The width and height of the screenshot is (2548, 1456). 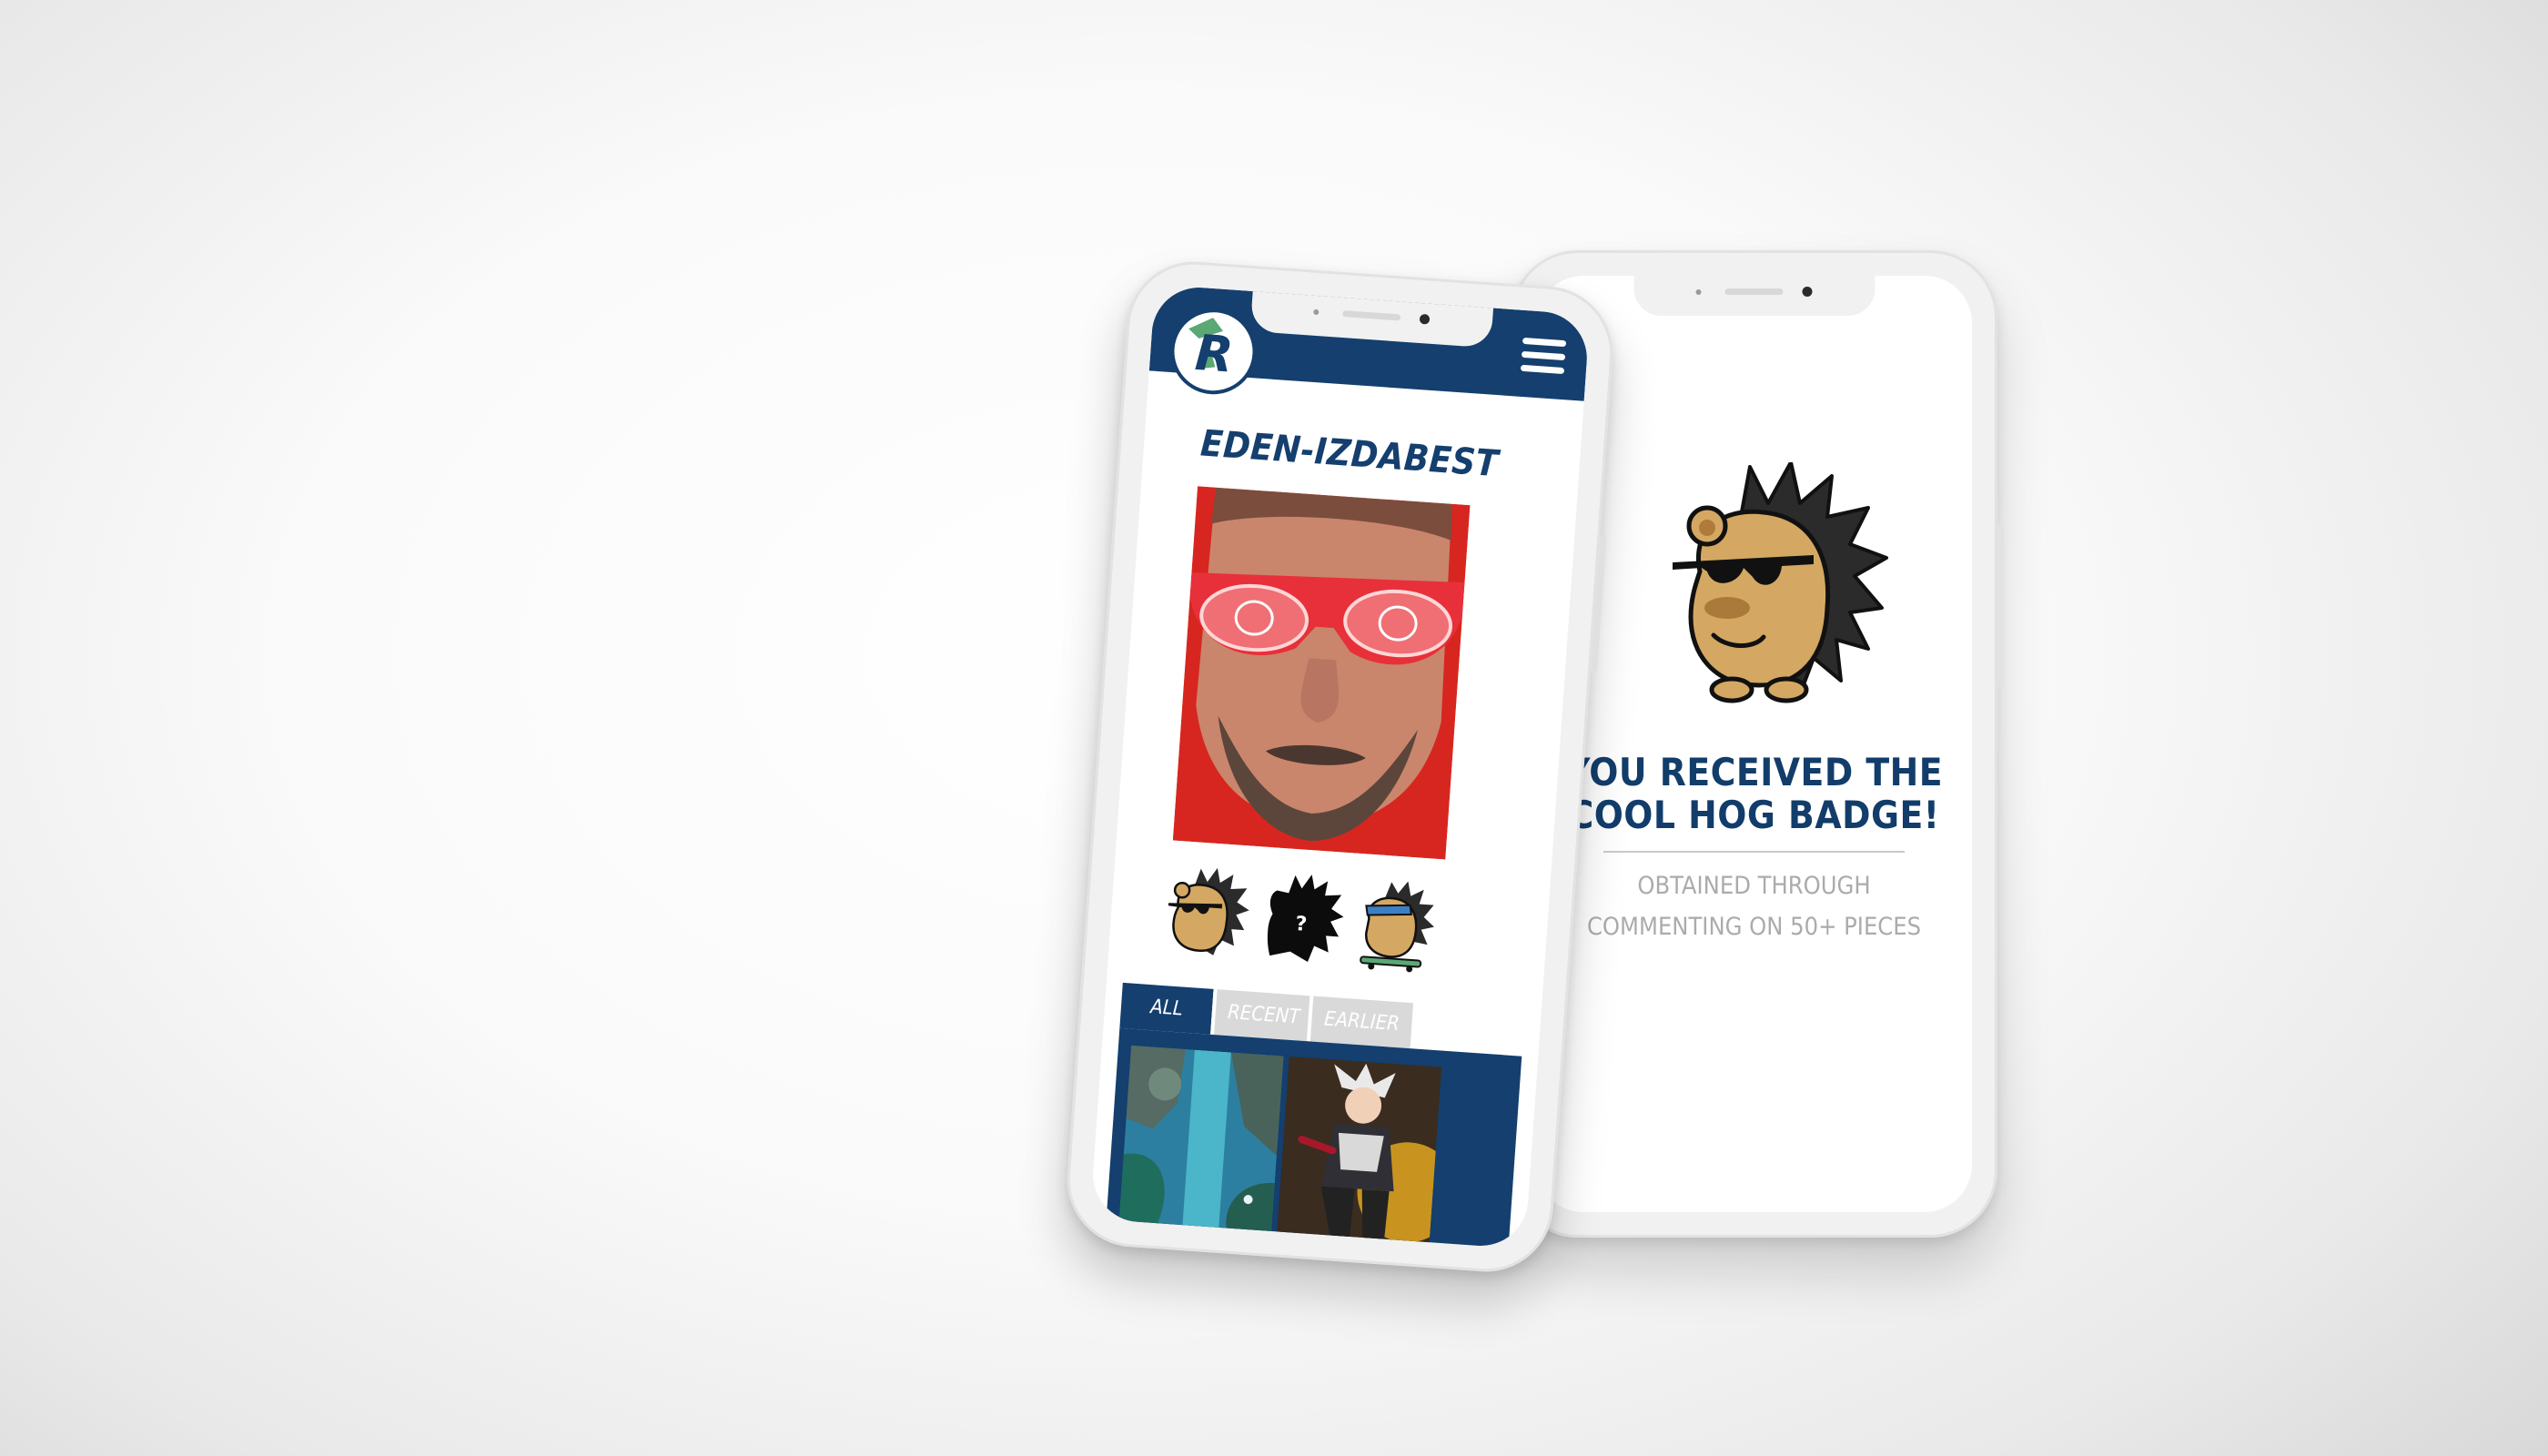 I want to click on profile-photo-image, so click(x=1322, y=673).